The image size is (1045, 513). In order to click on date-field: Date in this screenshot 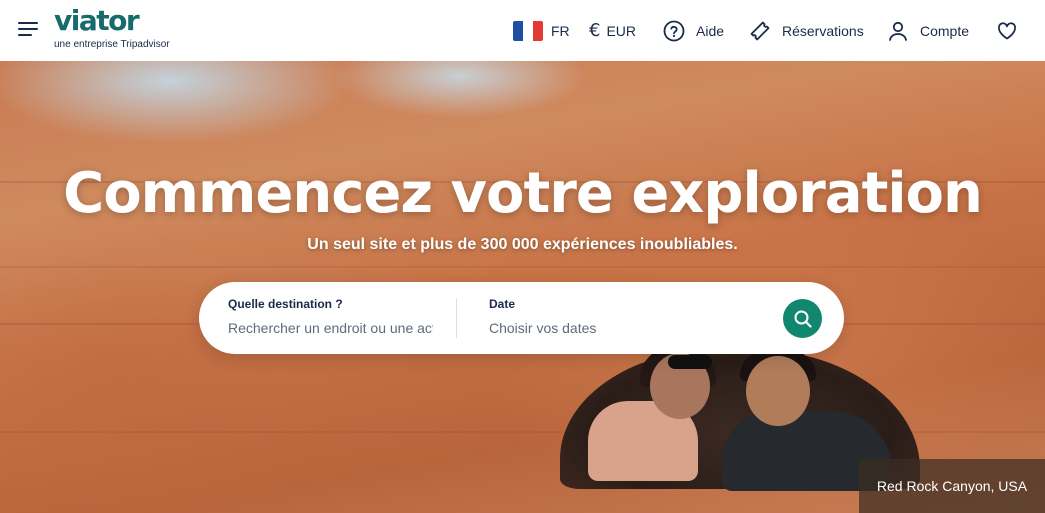, I will do `click(591, 317)`.